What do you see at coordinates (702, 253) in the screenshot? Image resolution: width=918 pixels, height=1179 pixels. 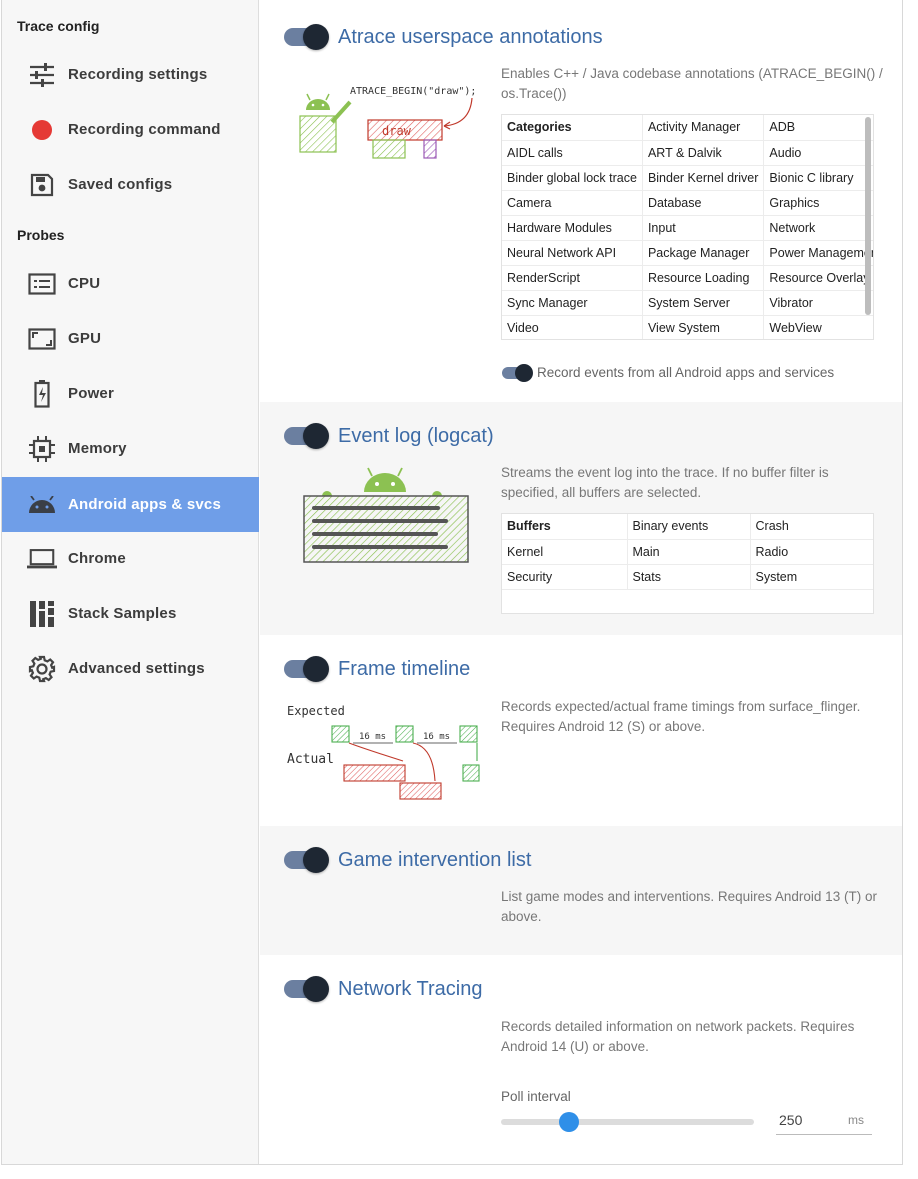 I see `grid-option: Package Manager` at bounding box center [702, 253].